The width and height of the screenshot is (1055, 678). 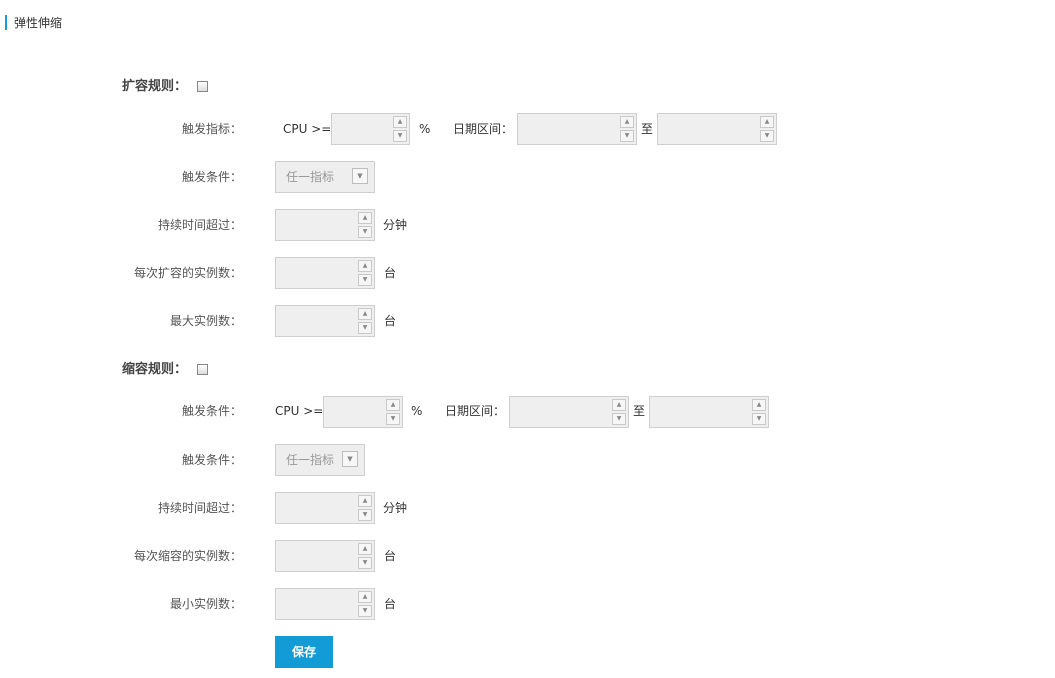 What do you see at coordinates (425, 129) in the screenshot?
I see `scale-out-percent-unit: %` at bounding box center [425, 129].